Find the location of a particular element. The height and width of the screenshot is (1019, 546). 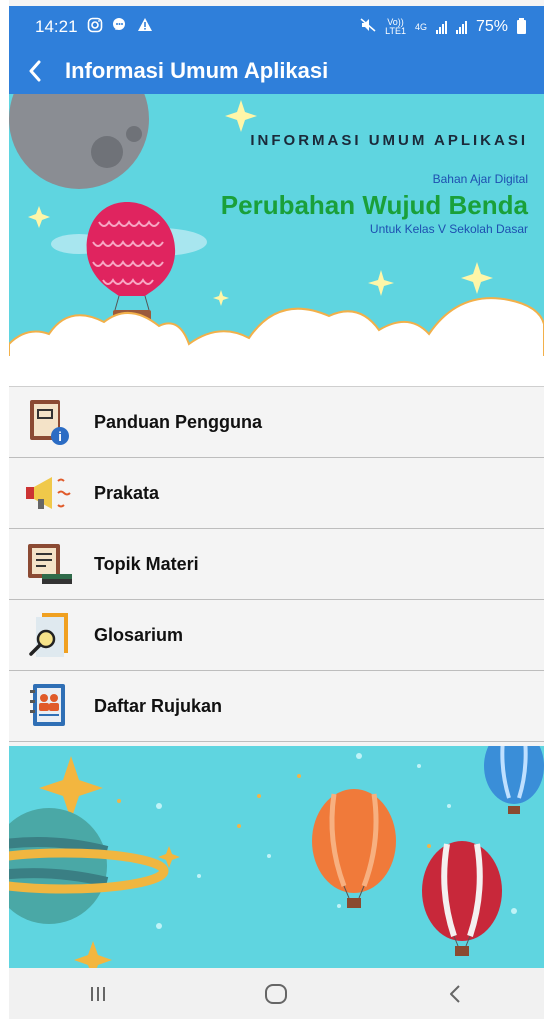

system-nav-bar is located at coordinates (276, 993).